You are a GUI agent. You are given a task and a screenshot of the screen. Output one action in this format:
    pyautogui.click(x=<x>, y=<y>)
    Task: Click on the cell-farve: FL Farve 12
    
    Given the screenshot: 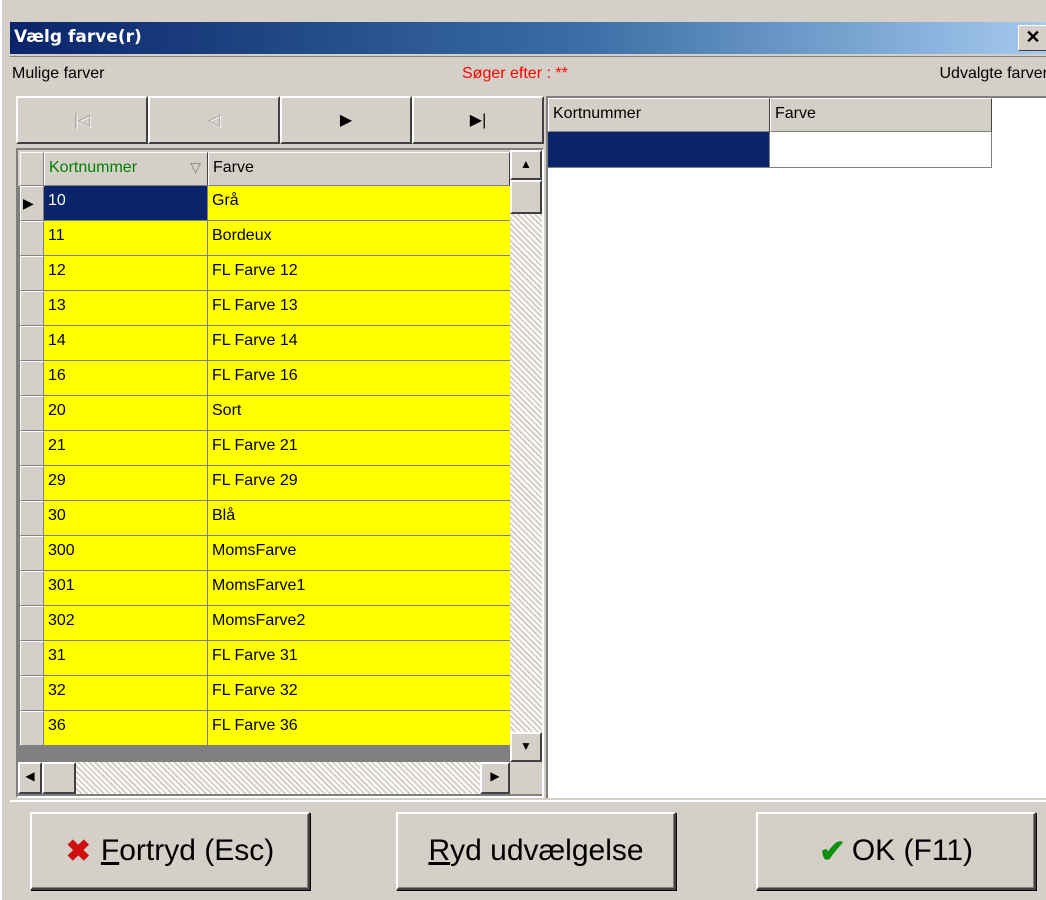 What is the action you would take?
    pyautogui.click(x=359, y=273)
    